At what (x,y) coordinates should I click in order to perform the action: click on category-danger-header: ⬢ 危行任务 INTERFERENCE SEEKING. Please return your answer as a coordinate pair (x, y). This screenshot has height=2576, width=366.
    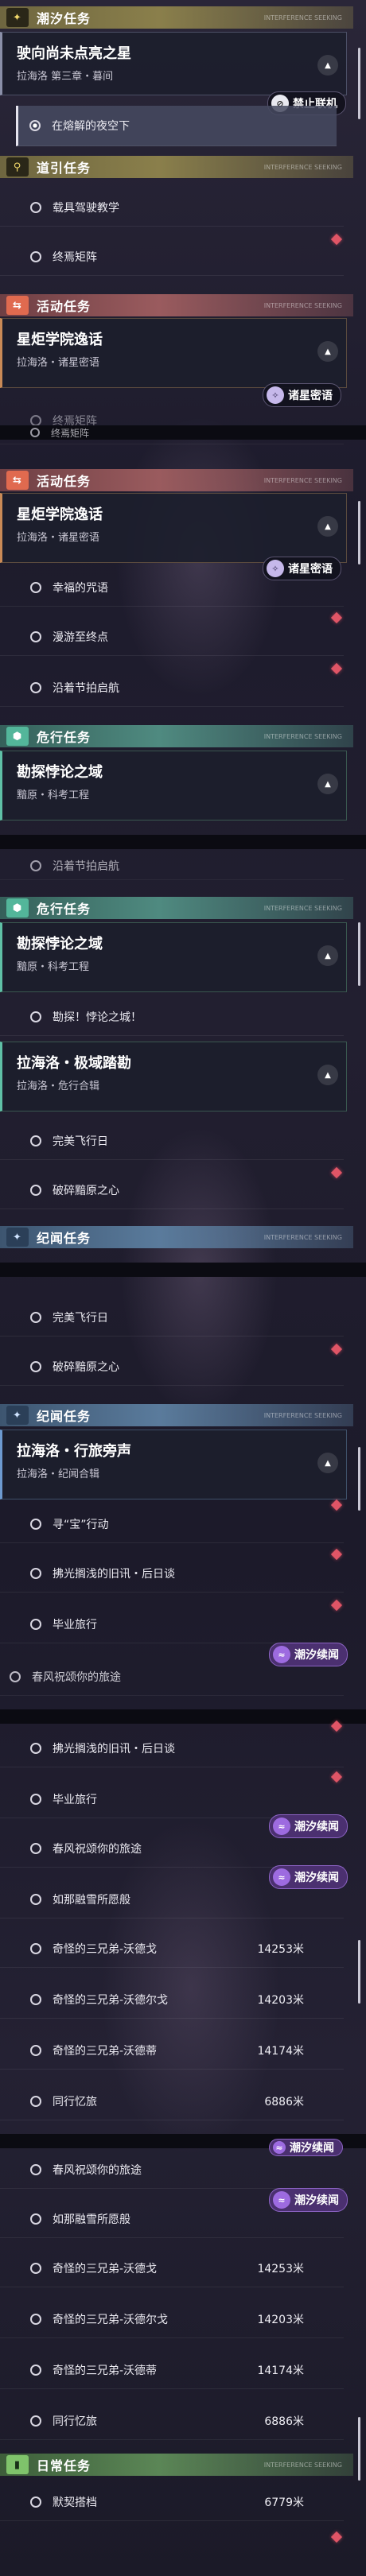
    Looking at the image, I should click on (176, 736).